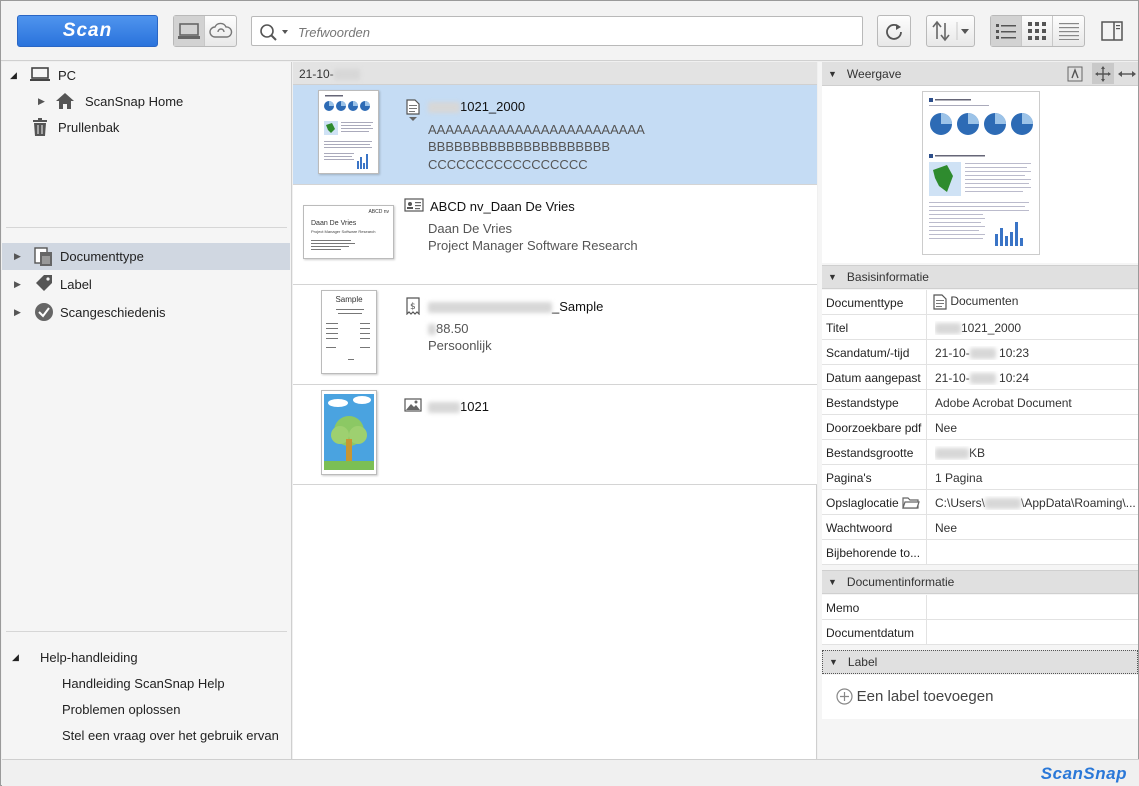 The width and height of the screenshot is (1139, 786). I want to click on item-title: 1021, so click(458, 406).